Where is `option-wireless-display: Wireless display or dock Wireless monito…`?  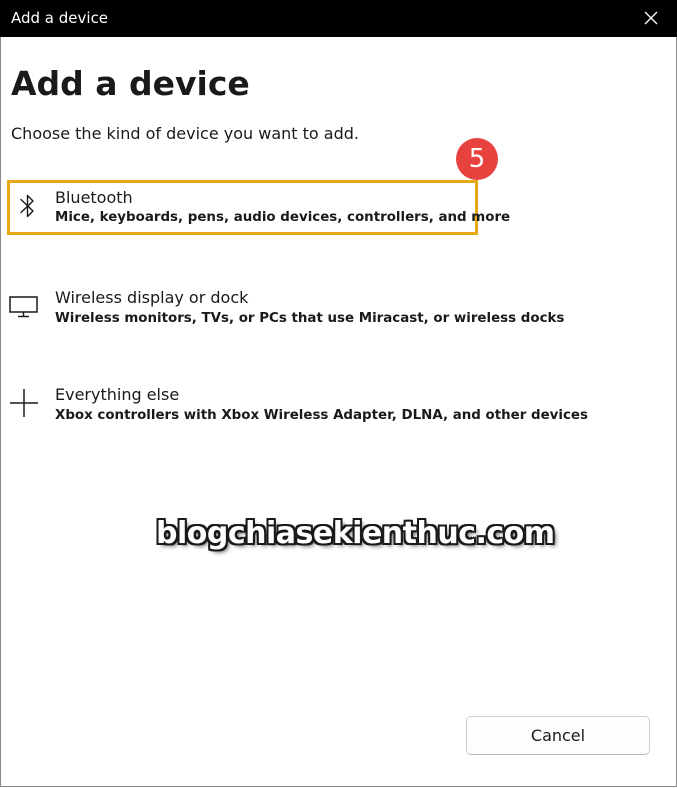
option-wireless-display: Wireless display or dock Wireless monito… is located at coordinates (286, 308).